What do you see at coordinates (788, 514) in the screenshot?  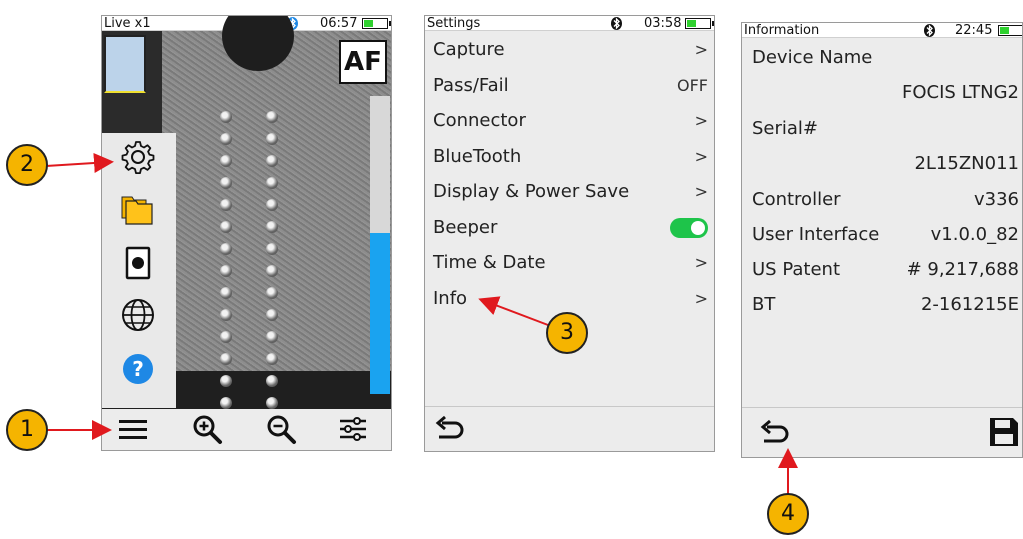 I see `callout-4: 4` at bounding box center [788, 514].